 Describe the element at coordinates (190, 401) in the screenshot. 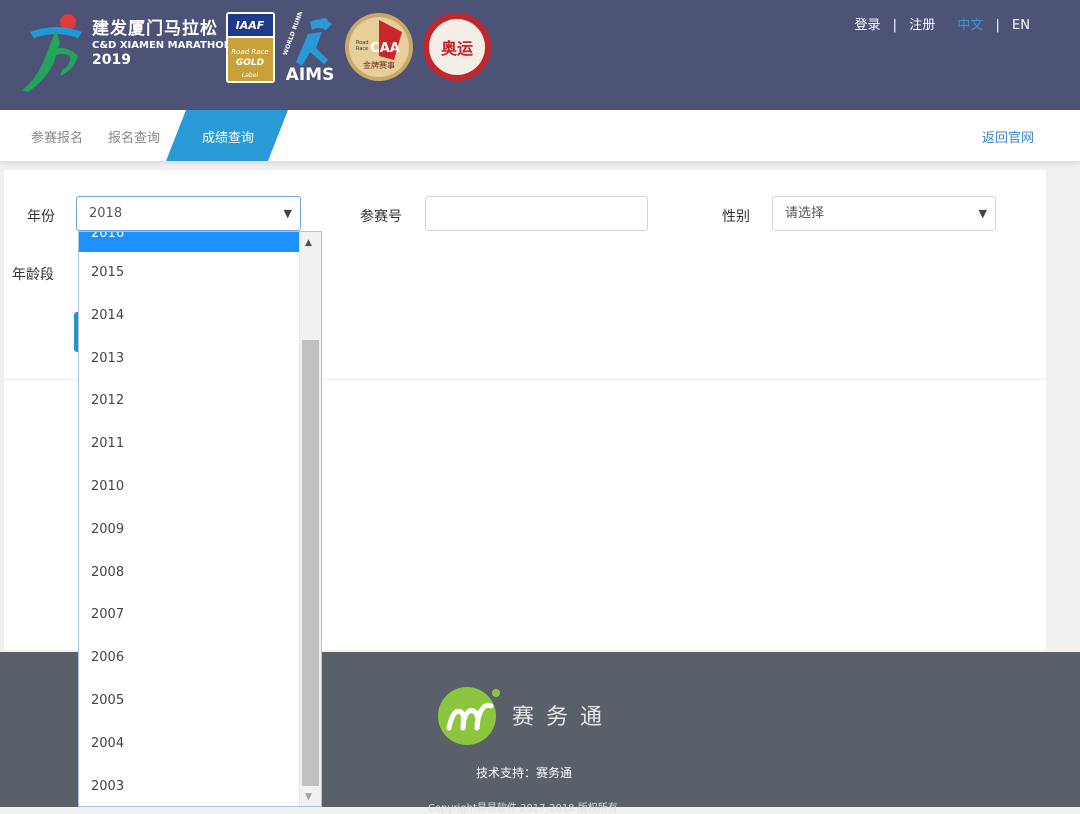

I see `year-option: 2012` at that location.